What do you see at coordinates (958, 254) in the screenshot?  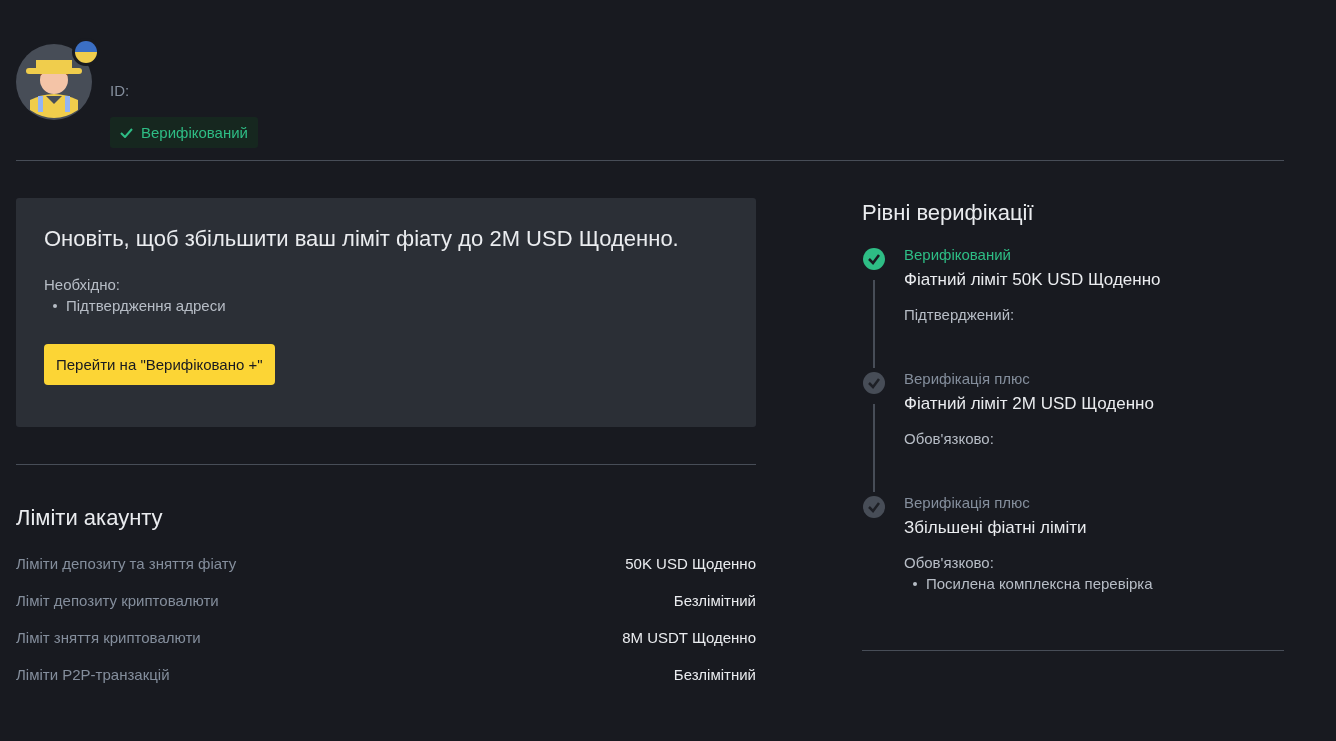 I see `level-name: Верифікований` at bounding box center [958, 254].